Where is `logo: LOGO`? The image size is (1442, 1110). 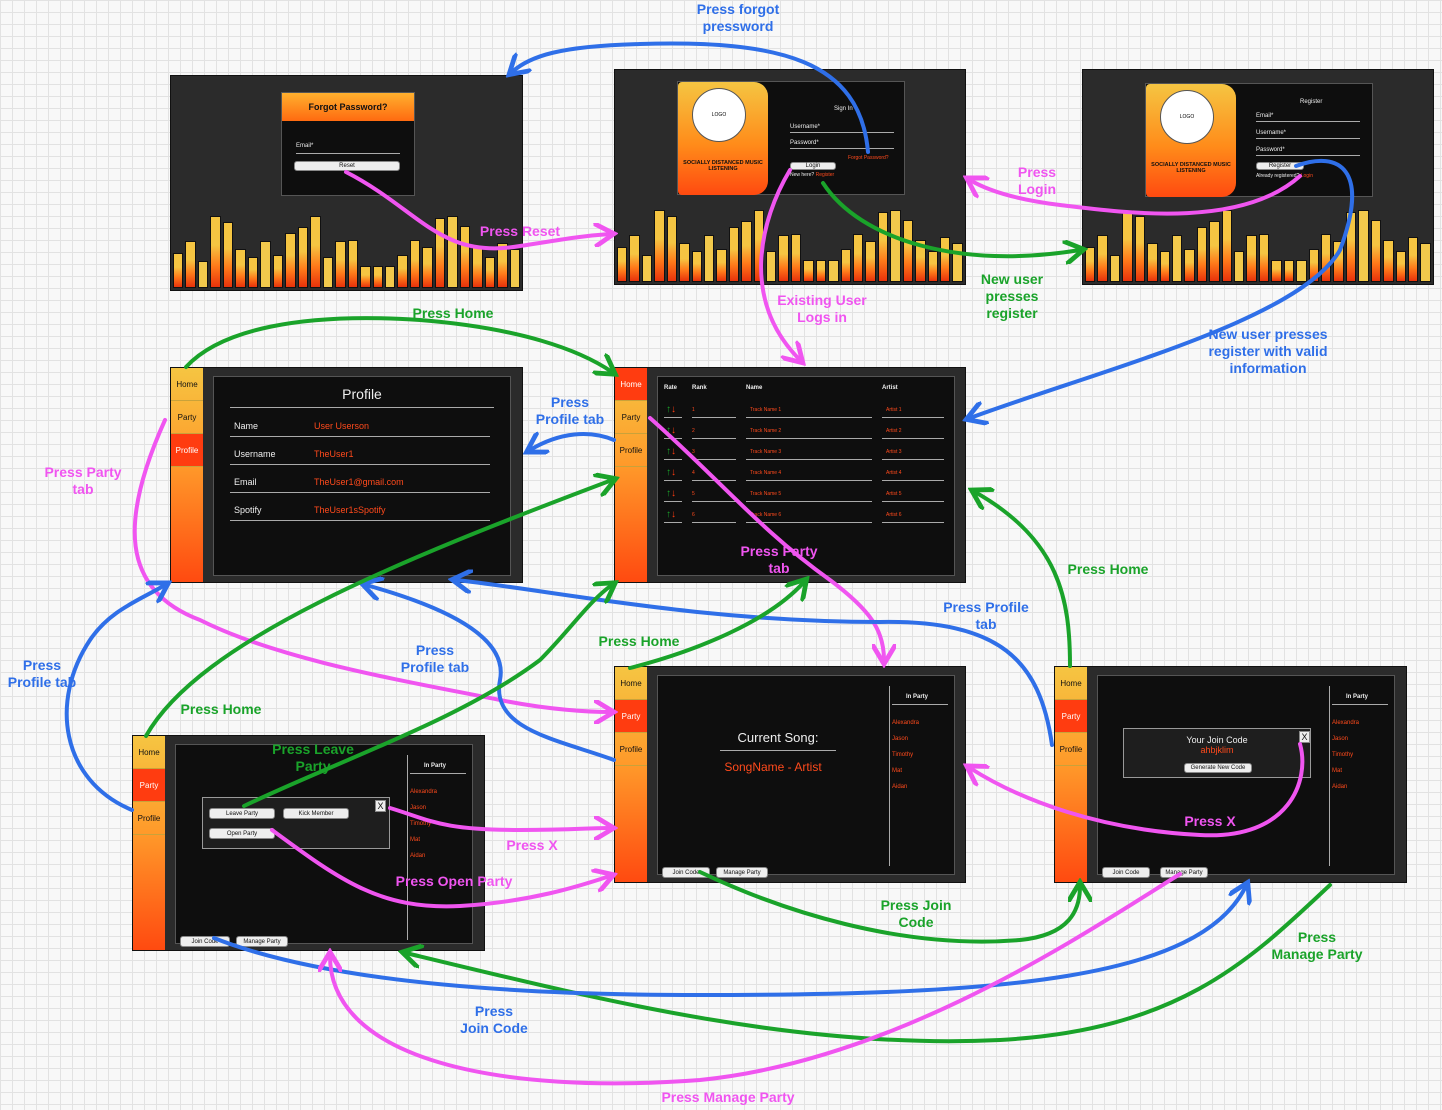 logo: LOGO is located at coordinates (719, 115).